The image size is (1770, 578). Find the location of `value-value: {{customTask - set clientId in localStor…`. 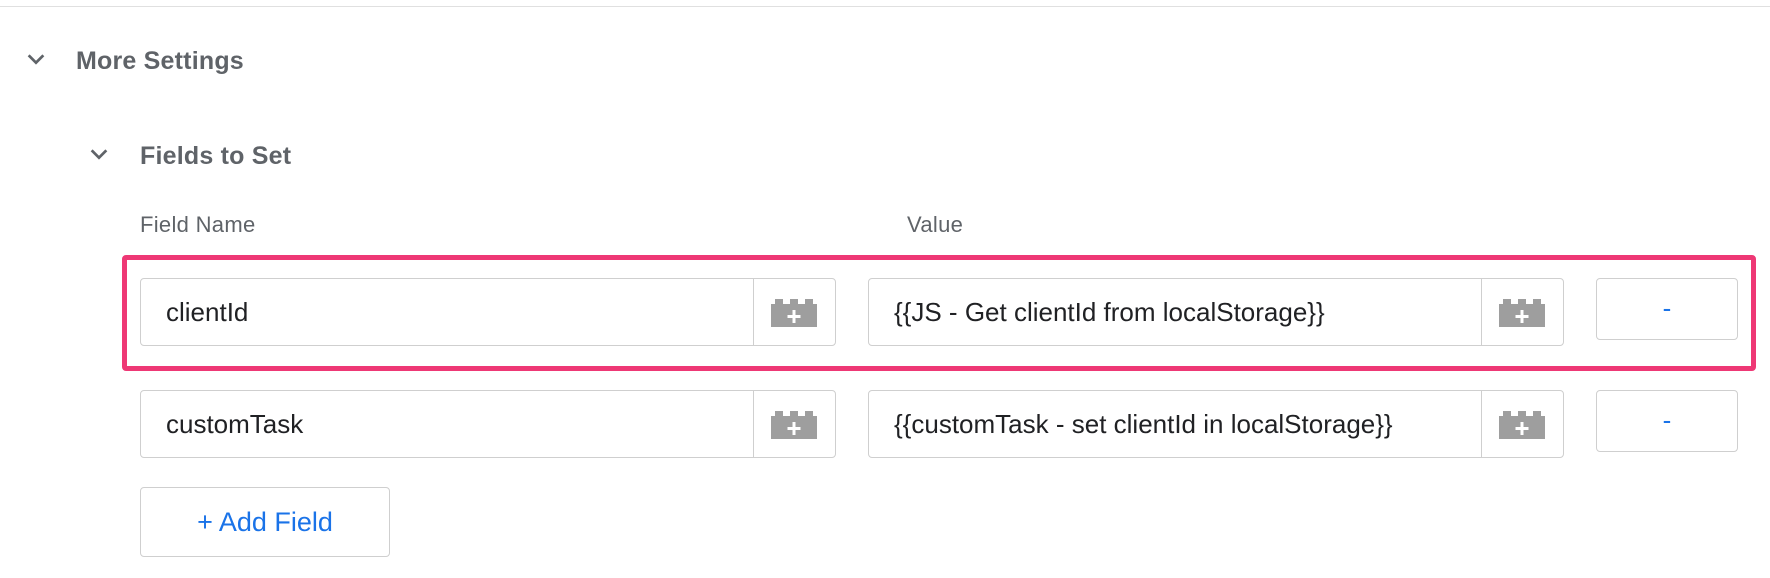

value-value: {{customTask - set clientId in localStor… is located at coordinates (1186, 424).